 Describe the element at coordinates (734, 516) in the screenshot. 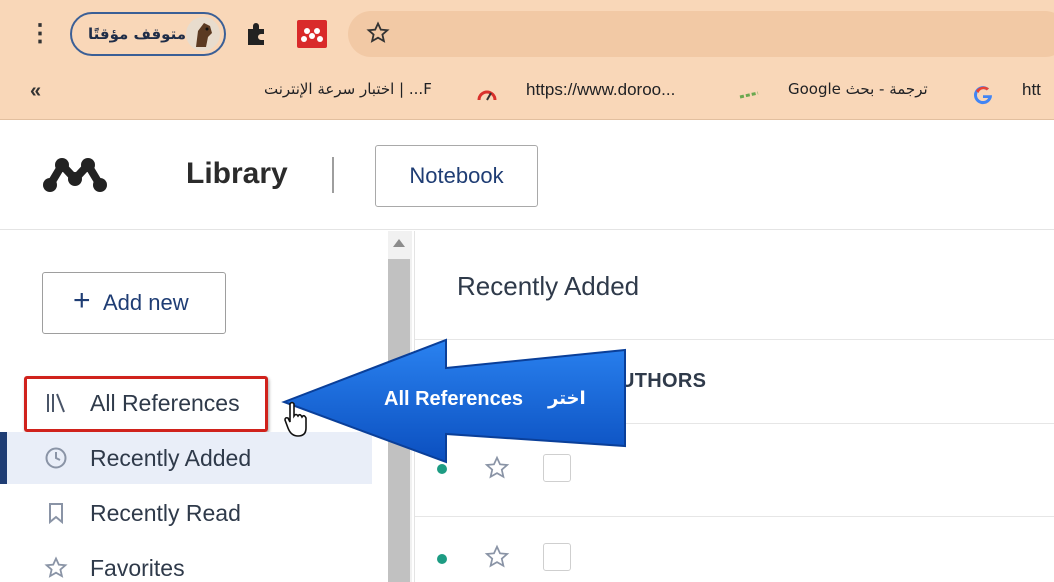

I see `divider` at that location.